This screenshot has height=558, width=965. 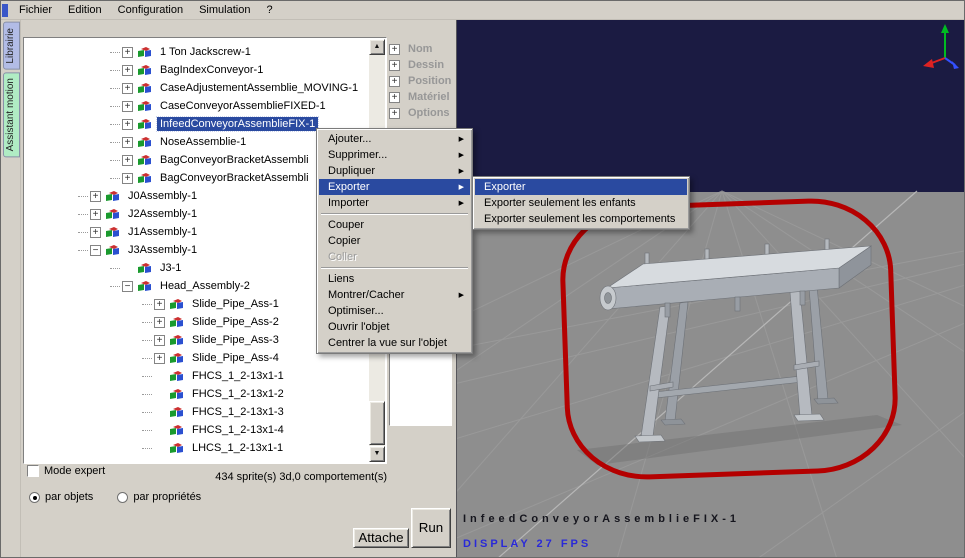 I want to click on tree-item-label: FHCS_1_2-13x1-4, so click(x=238, y=430).